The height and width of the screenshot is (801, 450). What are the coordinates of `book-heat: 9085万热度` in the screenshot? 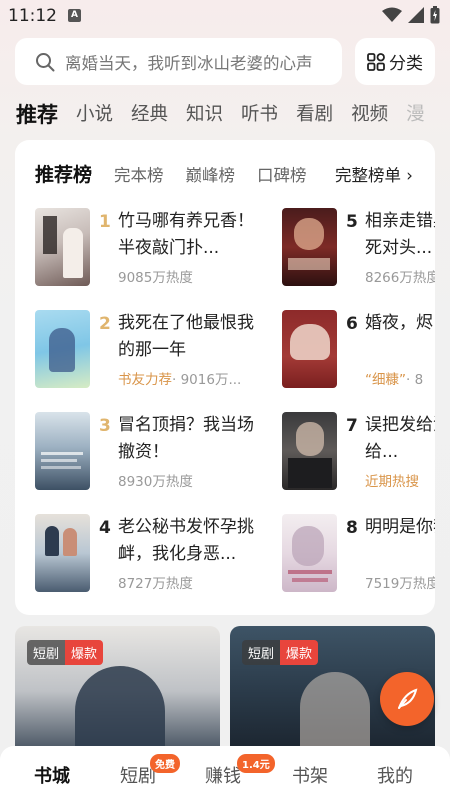 It's located at (155, 278).